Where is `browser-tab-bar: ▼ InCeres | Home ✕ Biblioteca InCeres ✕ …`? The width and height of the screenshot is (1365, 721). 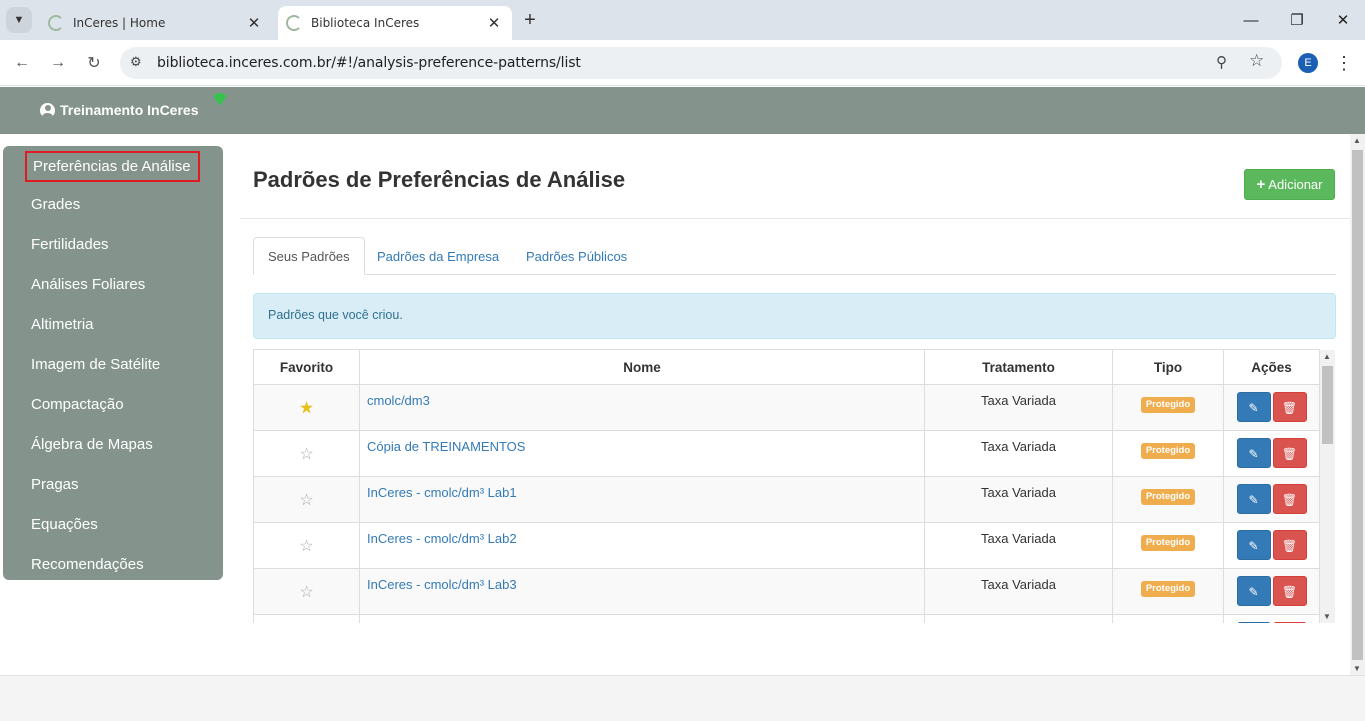 browser-tab-bar: ▼ InCeres | Home ✕ Biblioteca InCeres ✕ … is located at coordinates (682, 20).